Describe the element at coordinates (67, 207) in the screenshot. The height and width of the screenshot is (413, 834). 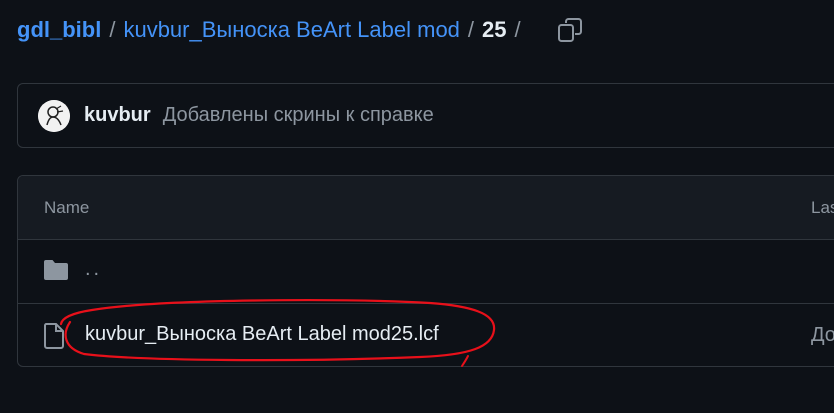
I see `column-header-name: Name` at that location.